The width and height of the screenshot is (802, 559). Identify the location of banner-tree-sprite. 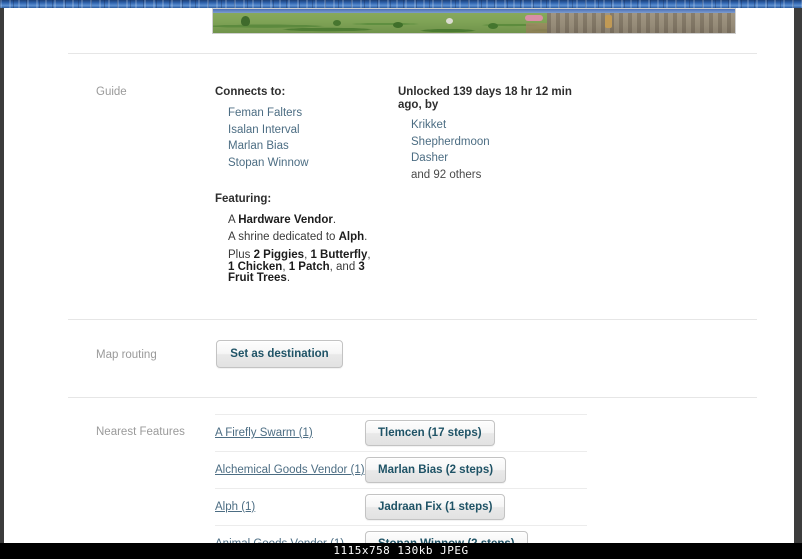
(245, 21).